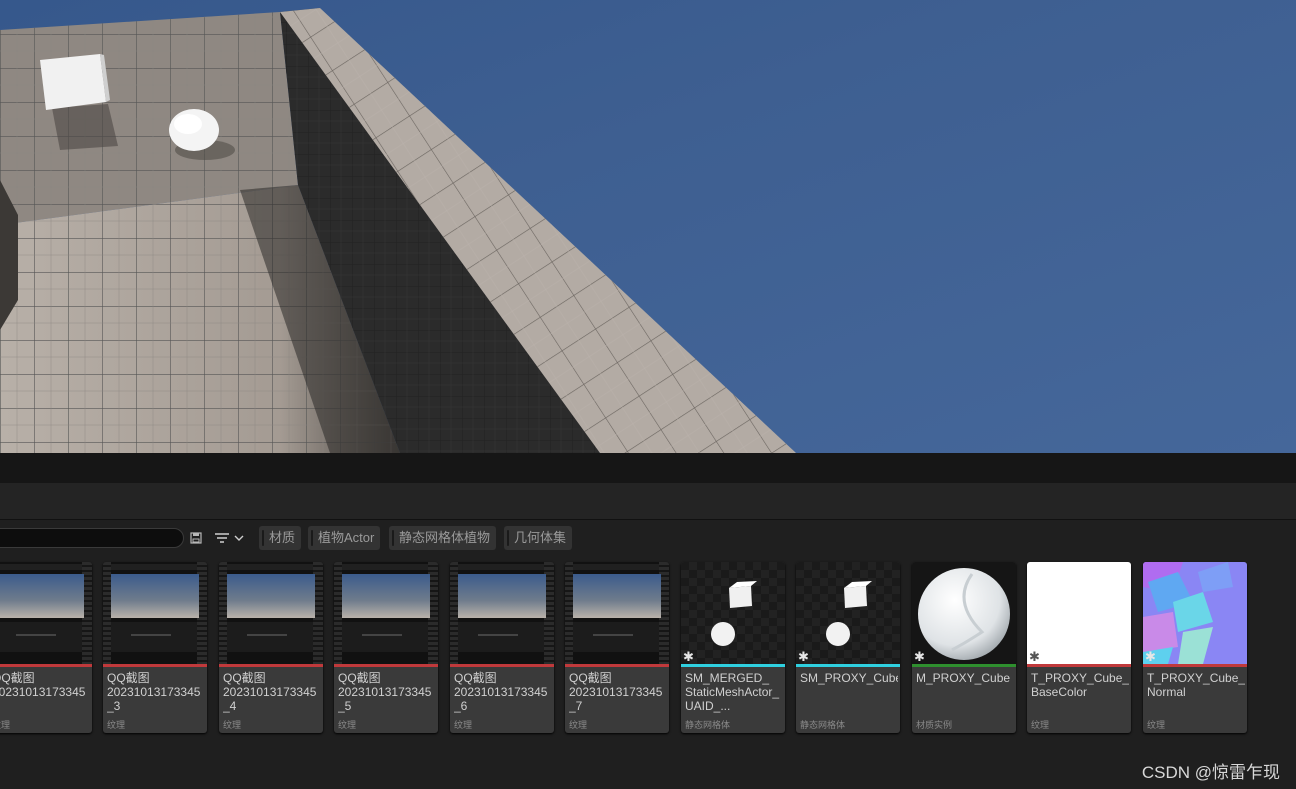 Image resolution: width=1296 pixels, height=789 pixels. I want to click on asset-name: M_PROXY_Cube, so click(963, 678).